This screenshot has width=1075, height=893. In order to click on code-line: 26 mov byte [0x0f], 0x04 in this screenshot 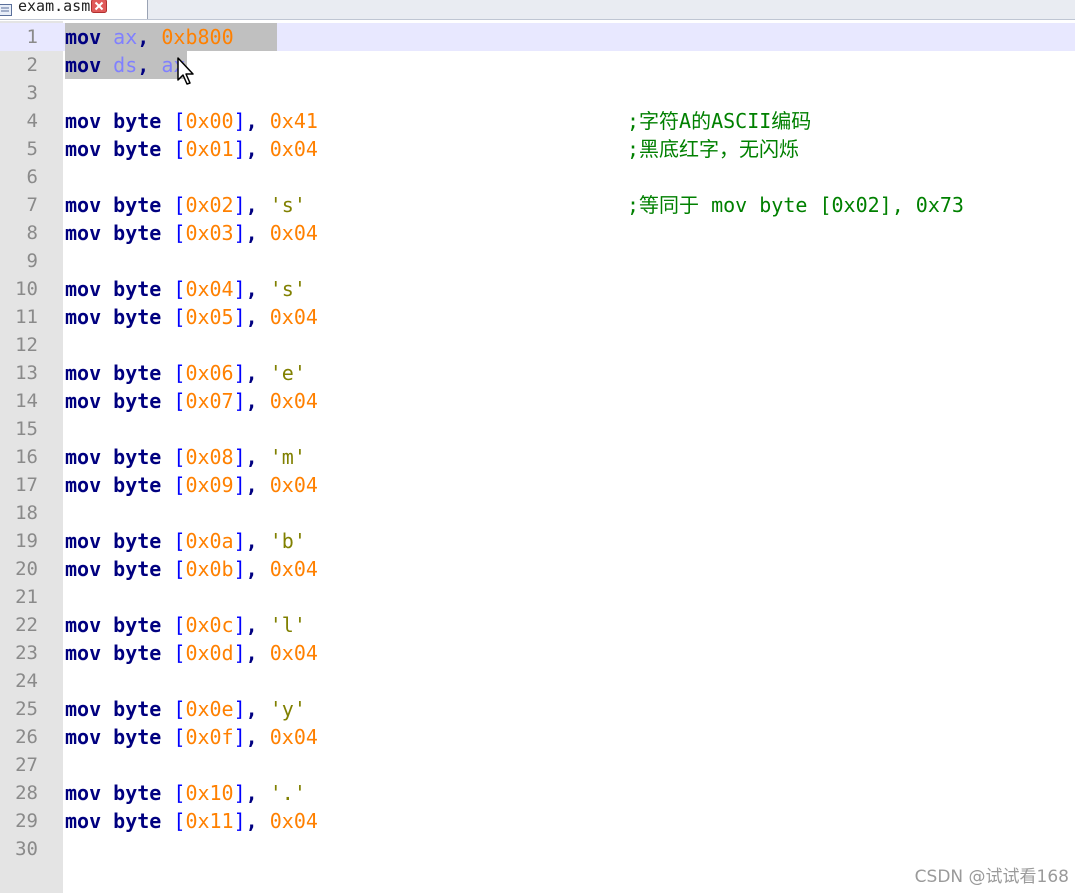, I will do `click(537, 737)`.